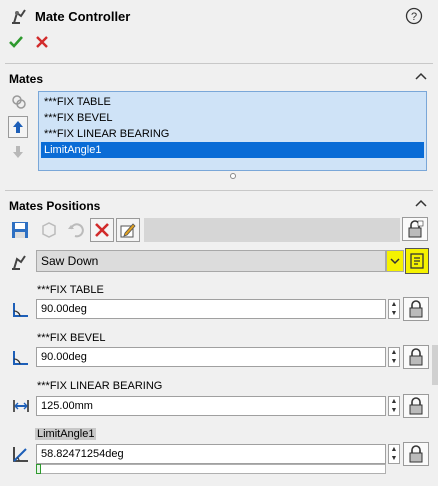 Image resolution: width=438 pixels, height=486 pixels. Describe the element at coordinates (21, 454) in the screenshot. I see `limit-angle-icon` at that location.